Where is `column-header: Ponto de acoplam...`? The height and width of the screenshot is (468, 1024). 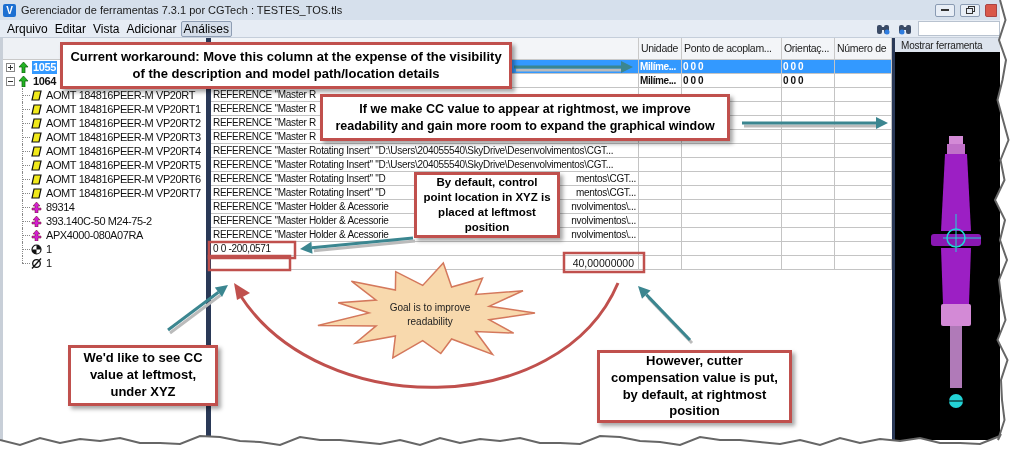 column-header: Ponto de acoplam... is located at coordinates (732, 48).